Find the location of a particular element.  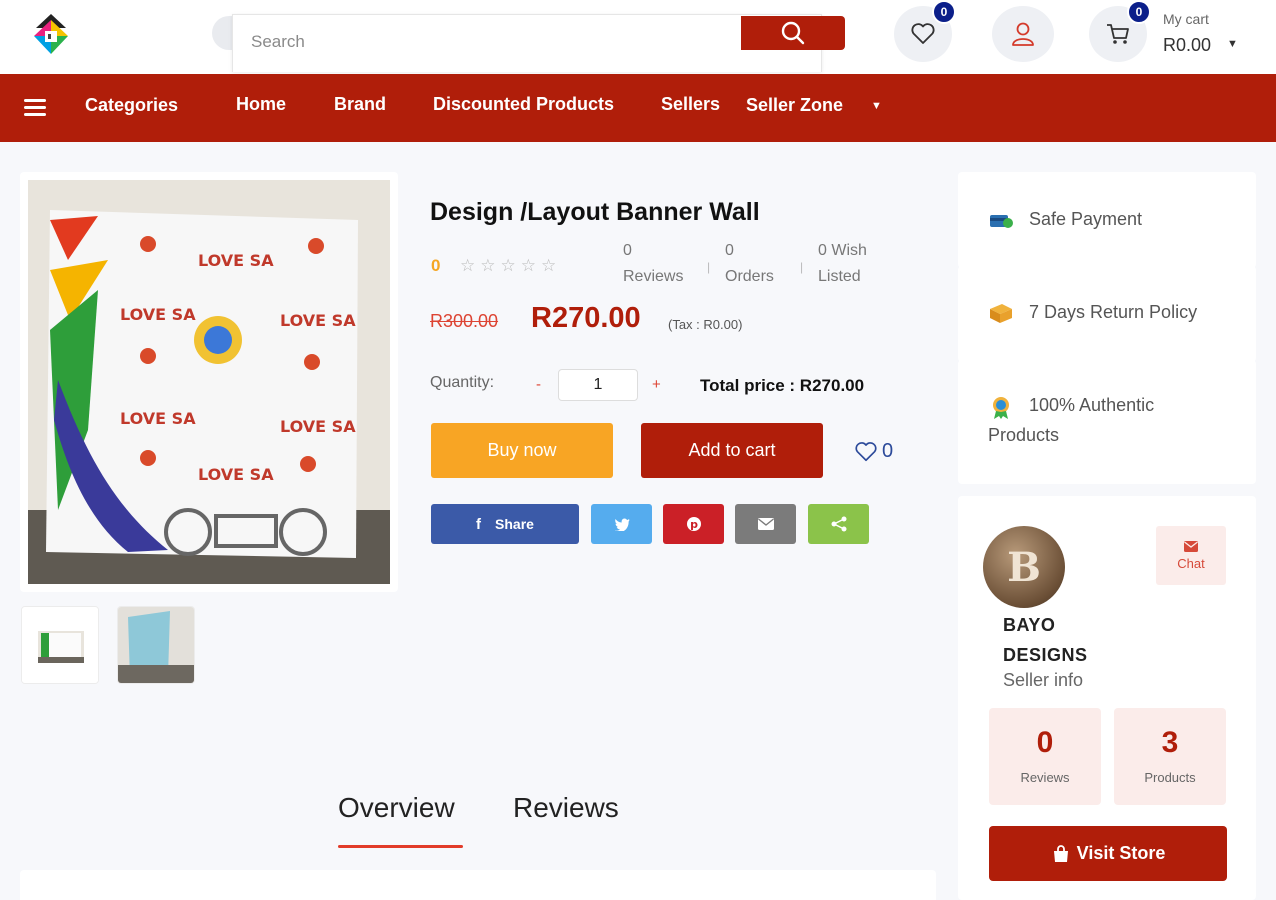

chat-label: Chat is located at coordinates (1191, 563).